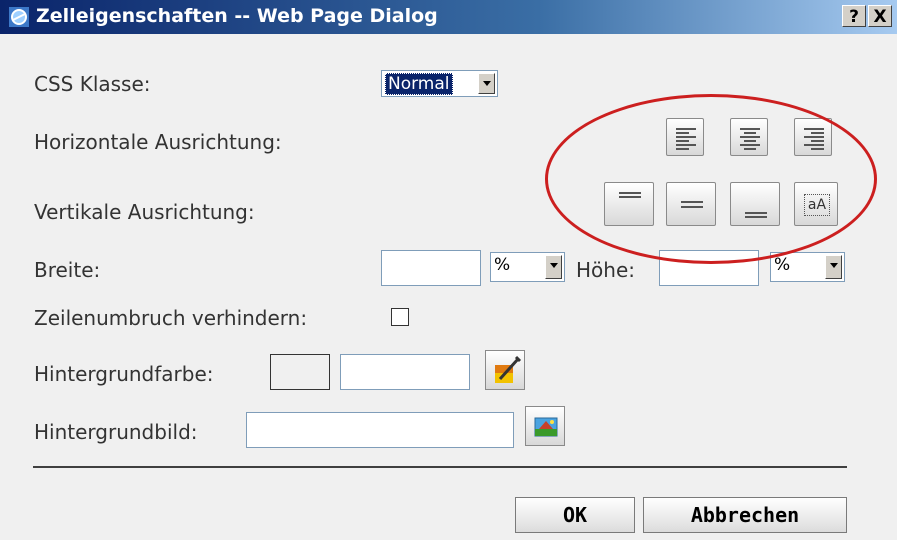 This screenshot has height=540, width=897. I want to click on align-left-icon, so click(686, 139).